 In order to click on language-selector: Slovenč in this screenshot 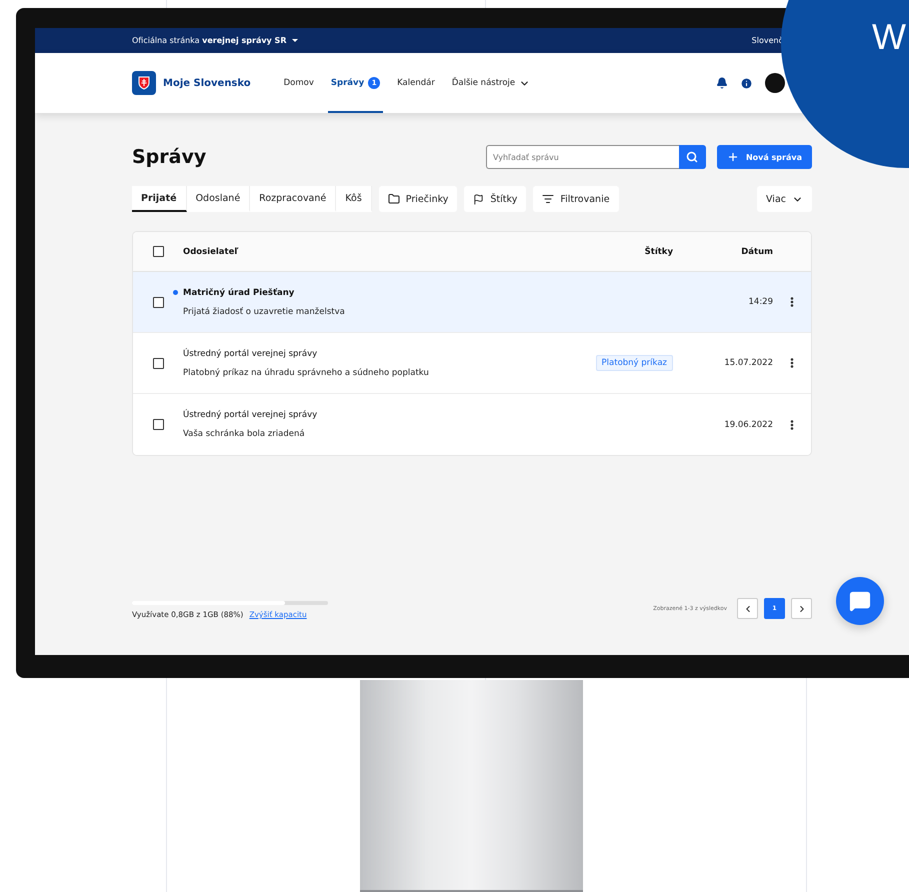, I will do `click(767, 40)`.